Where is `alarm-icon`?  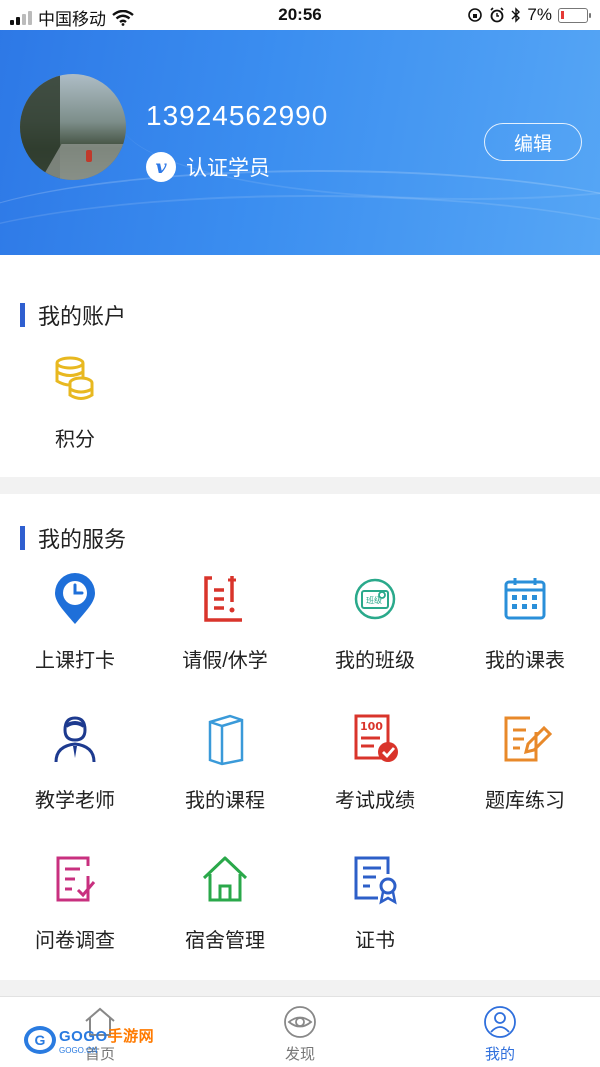 alarm-icon is located at coordinates (497, 15).